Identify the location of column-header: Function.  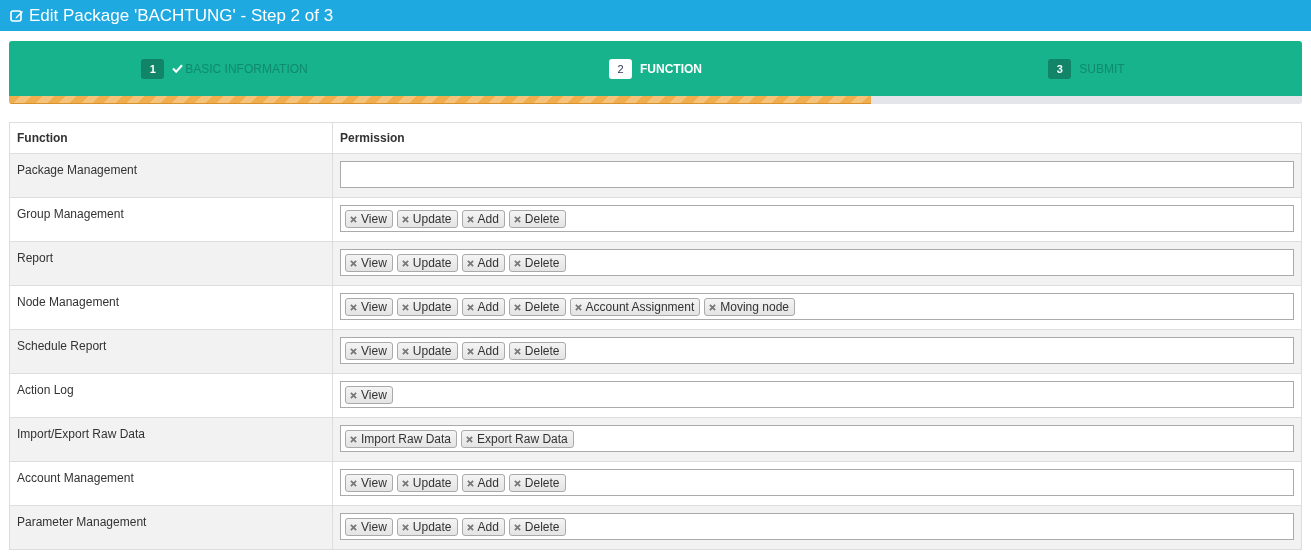
(171, 138).